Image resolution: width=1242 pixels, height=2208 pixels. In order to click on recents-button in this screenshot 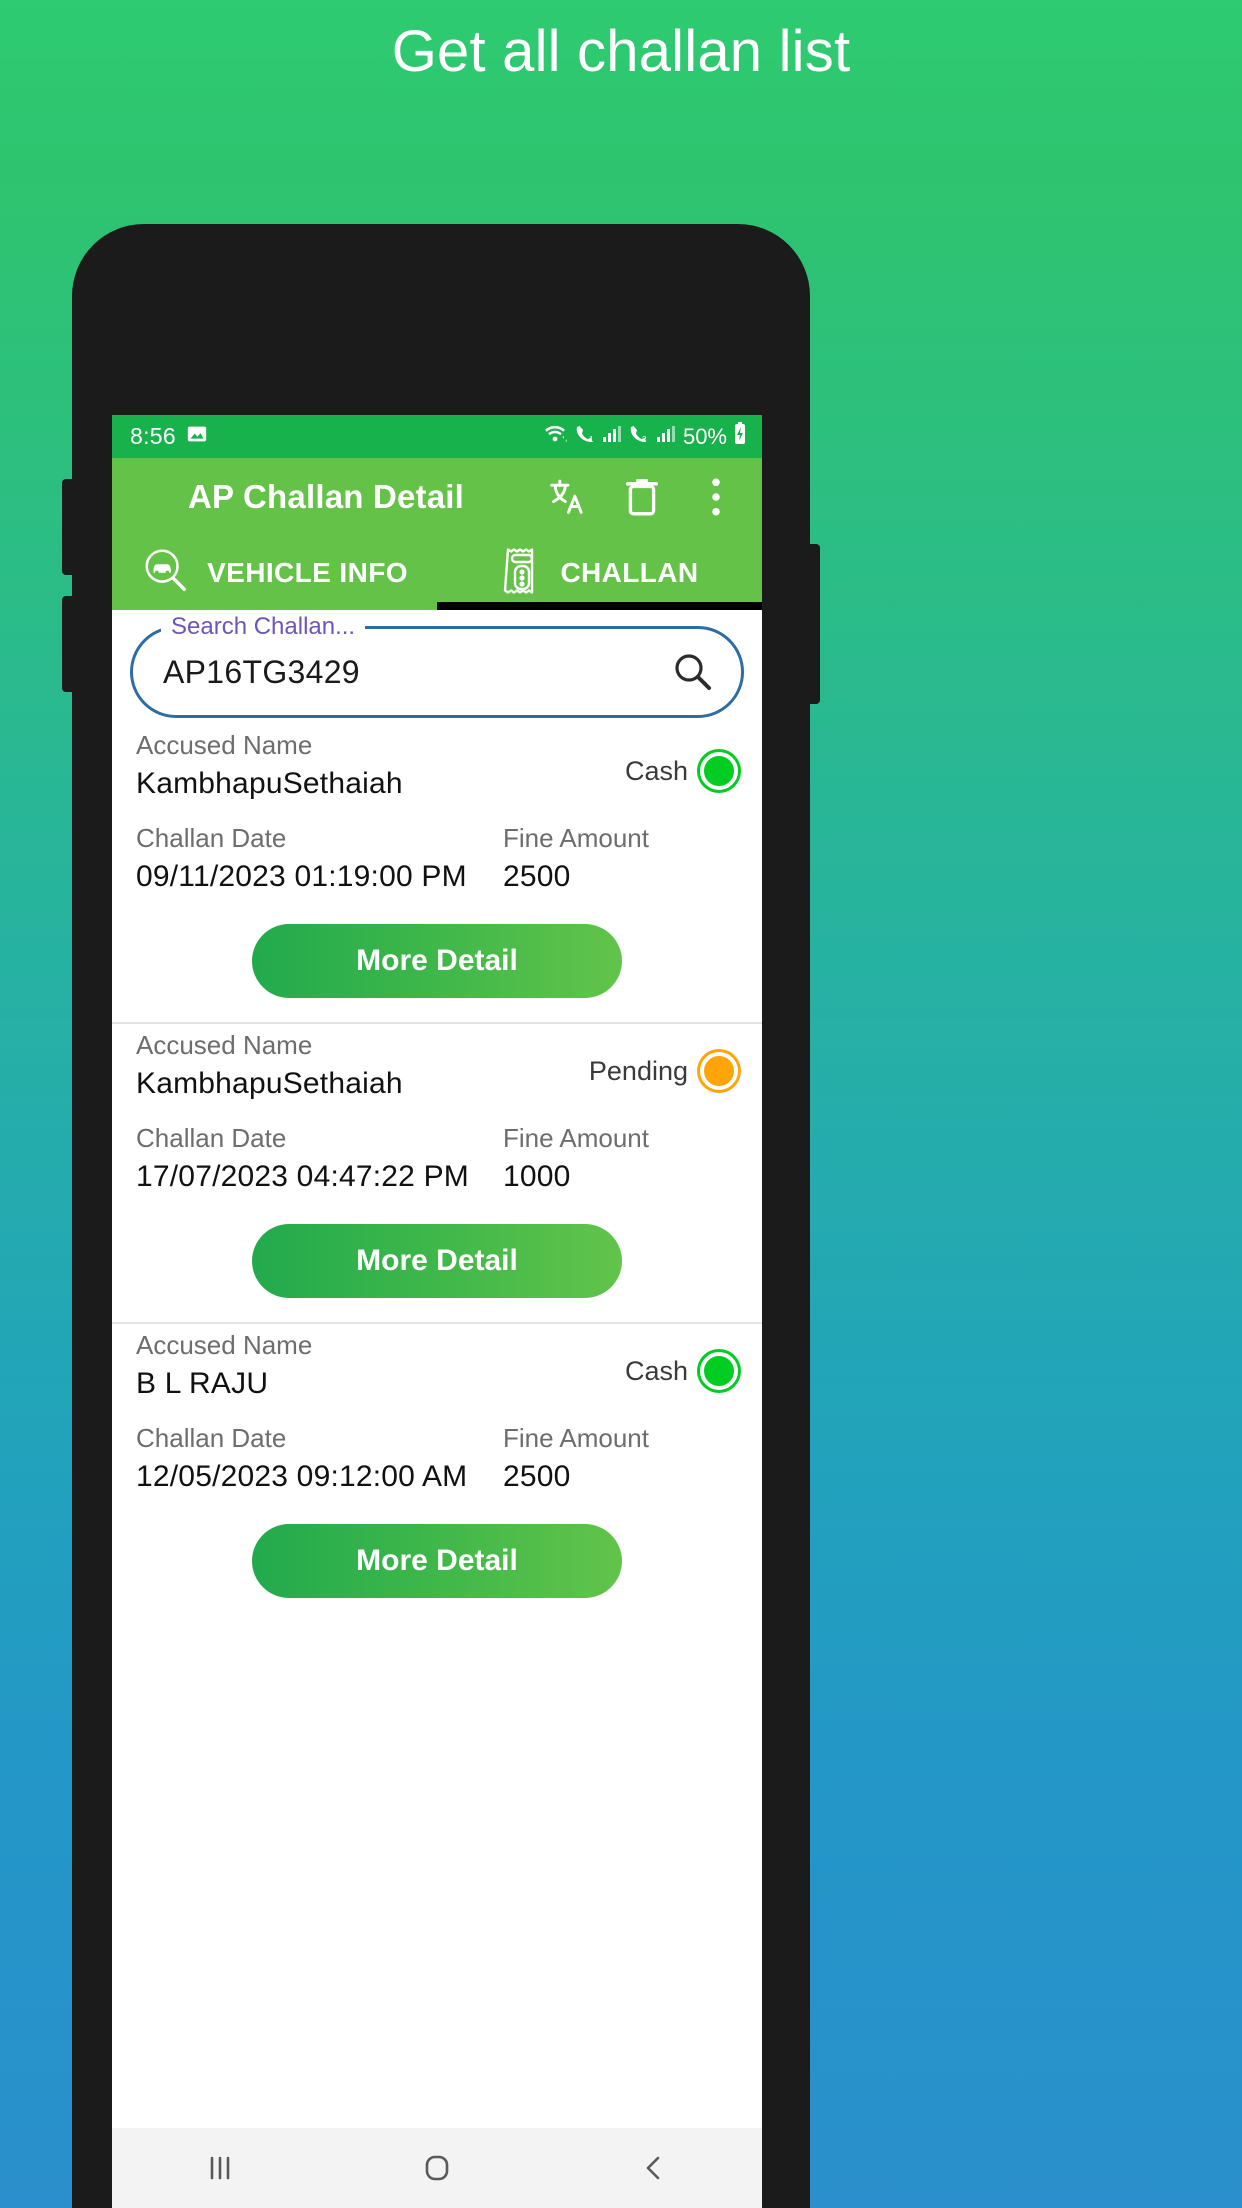, I will do `click(220, 2168)`.